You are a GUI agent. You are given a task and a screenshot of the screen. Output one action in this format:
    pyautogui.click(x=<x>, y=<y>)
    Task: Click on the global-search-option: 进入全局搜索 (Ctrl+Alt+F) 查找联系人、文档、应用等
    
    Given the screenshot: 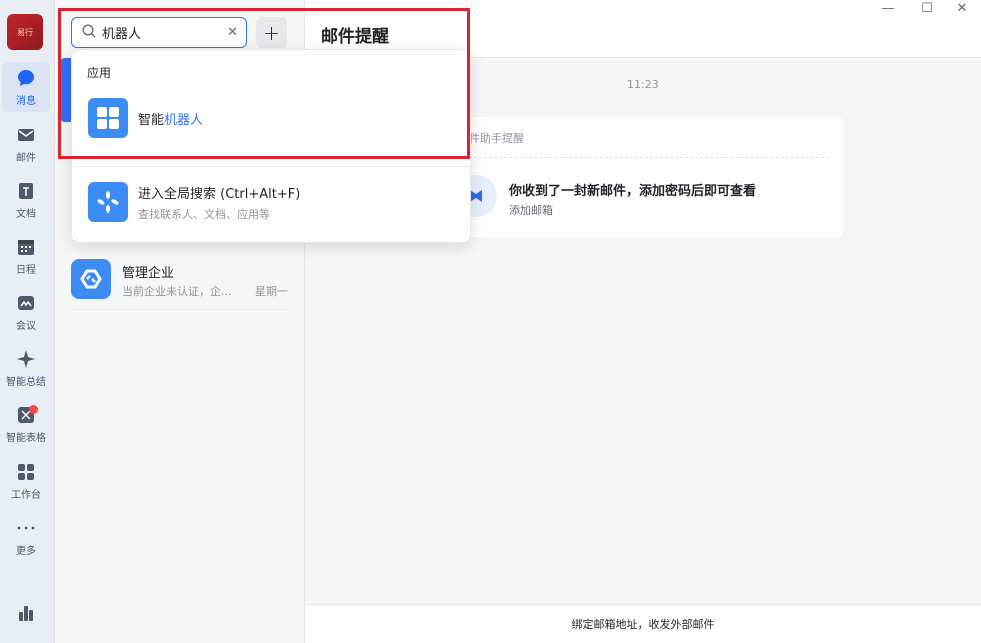 What is the action you would take?
    pyautogui.click(x=271, y=201)
    